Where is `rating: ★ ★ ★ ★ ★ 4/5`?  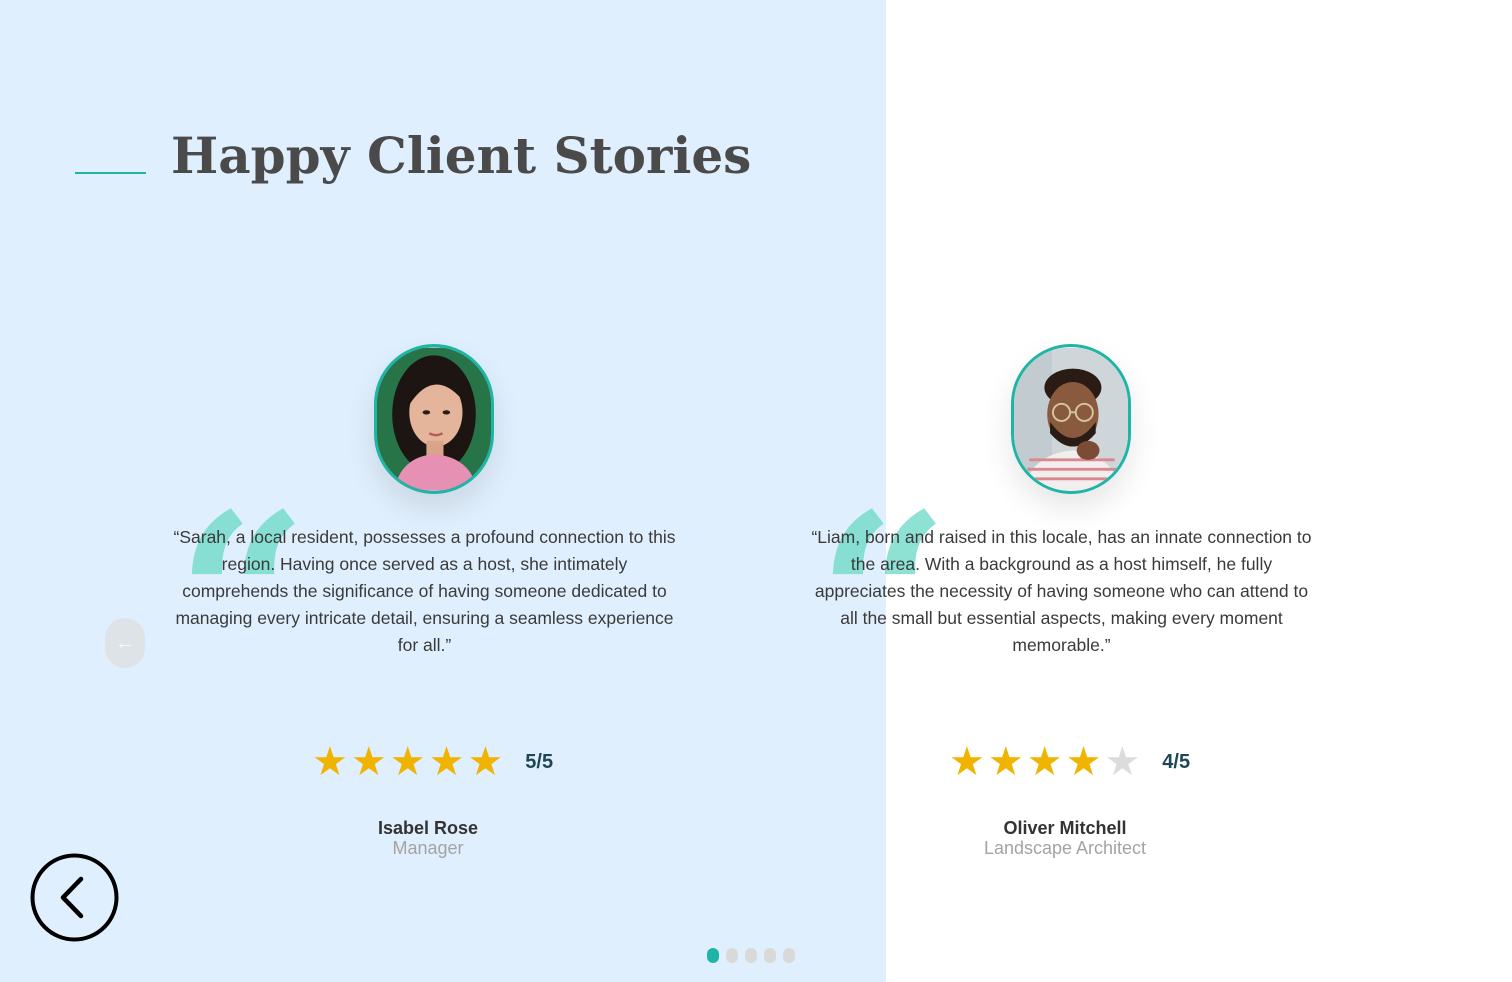 rating: ★ ★ ★ ★ ★ 4/5 is located at coordinates (1069, 762).